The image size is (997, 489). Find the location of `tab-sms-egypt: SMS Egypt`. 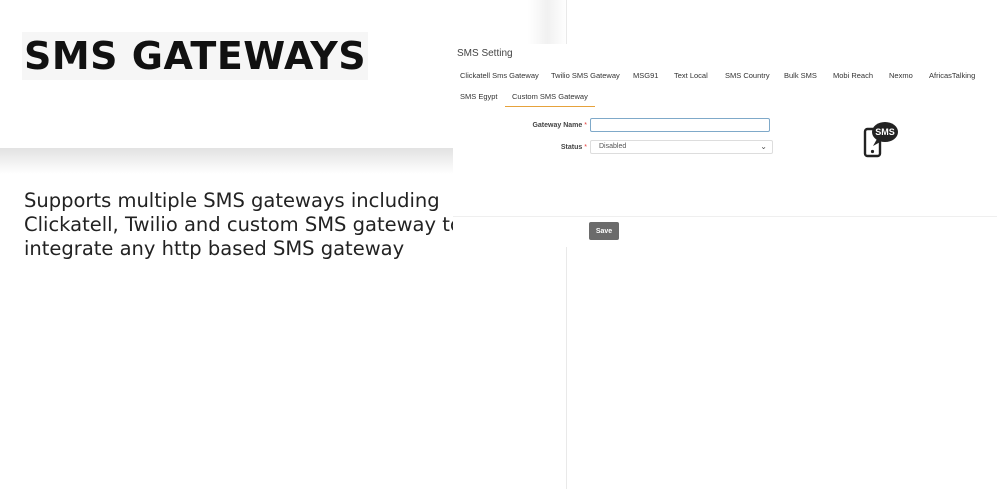

tab-sms-egypt: SMS Egypt is located at coordinates (479, 96).